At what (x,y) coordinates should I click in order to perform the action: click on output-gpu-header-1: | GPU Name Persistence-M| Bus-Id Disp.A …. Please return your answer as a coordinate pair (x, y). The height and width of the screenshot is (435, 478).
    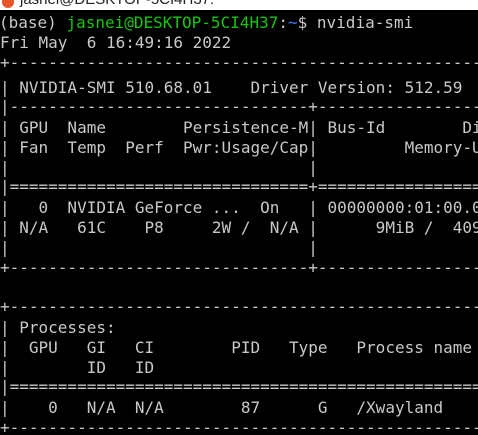
    Looking at the image, I should click on (239, 127).